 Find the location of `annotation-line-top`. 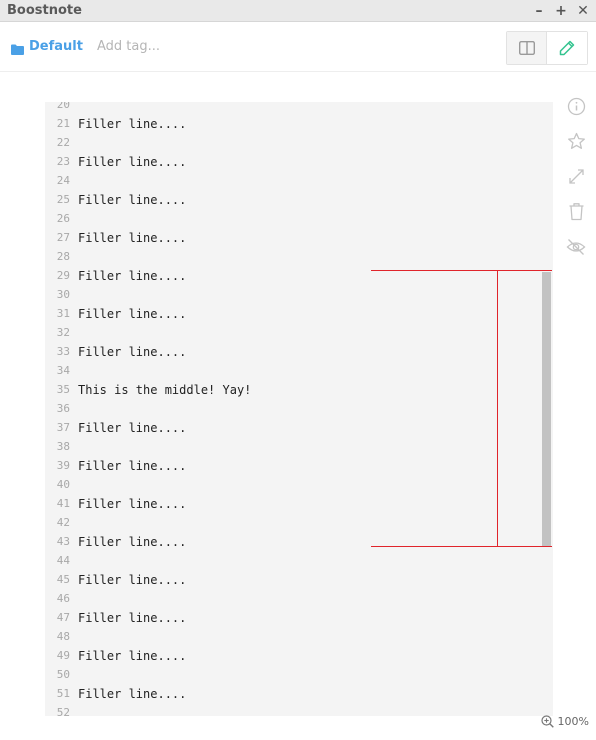

annotation-line-top is located at coordinates (461, 270).